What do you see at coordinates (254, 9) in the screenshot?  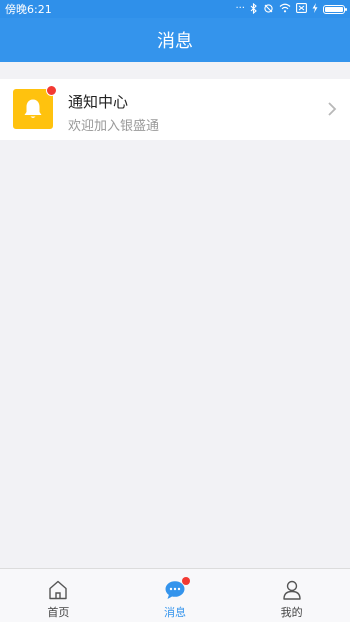 I see `bluetooth-icon` at bounding box center [254, 9].